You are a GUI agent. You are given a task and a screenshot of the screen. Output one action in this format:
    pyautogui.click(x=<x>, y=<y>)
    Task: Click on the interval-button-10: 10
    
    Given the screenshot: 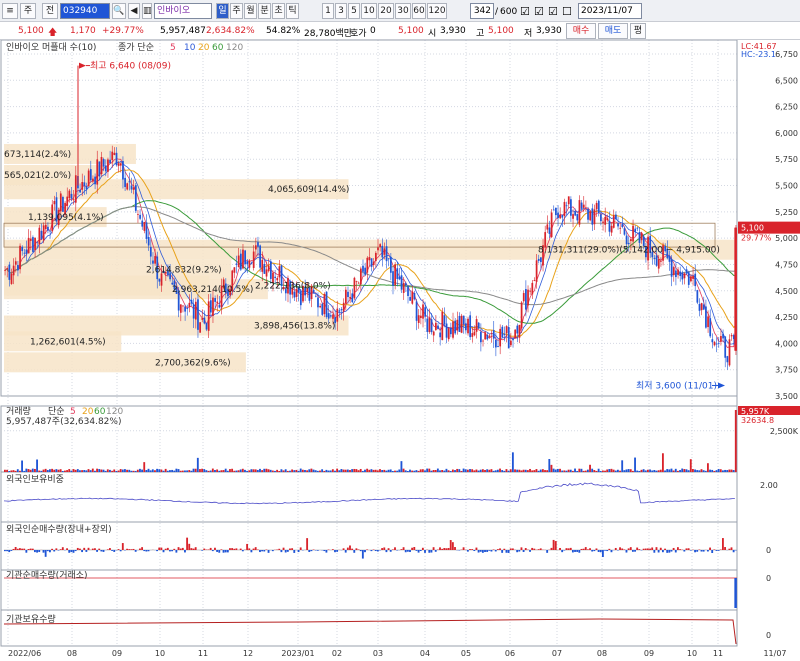 What is the action you would take?
    pyautogui.click(x=369, y=11)
    